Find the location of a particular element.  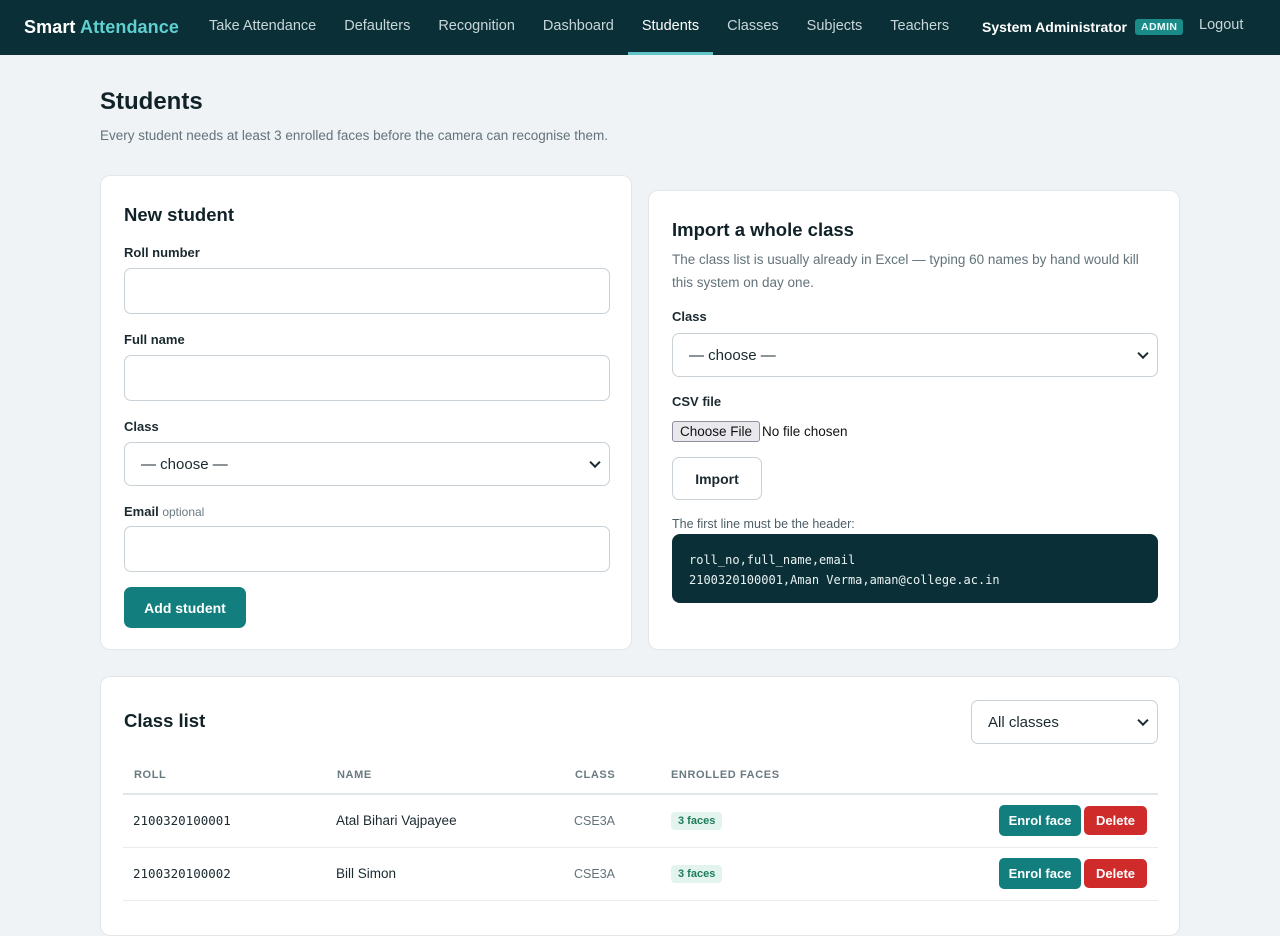

full-name-label: Full name is located at coordinates (154, 339).